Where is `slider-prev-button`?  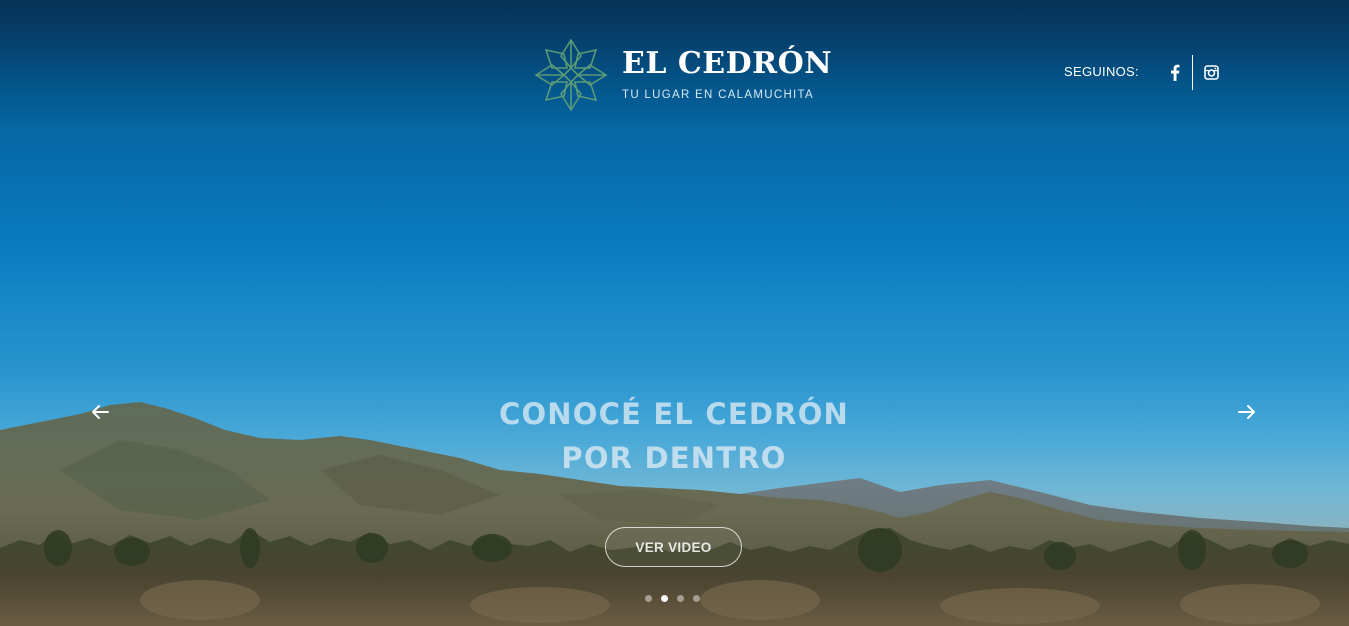
slider-prev-button is located at coordinates (100, 412).